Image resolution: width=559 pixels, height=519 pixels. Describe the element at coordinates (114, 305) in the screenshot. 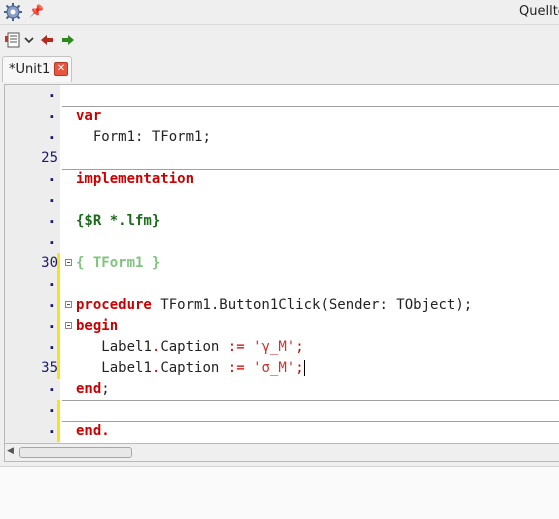

I see `keyword-procedure: procedure` at that location.